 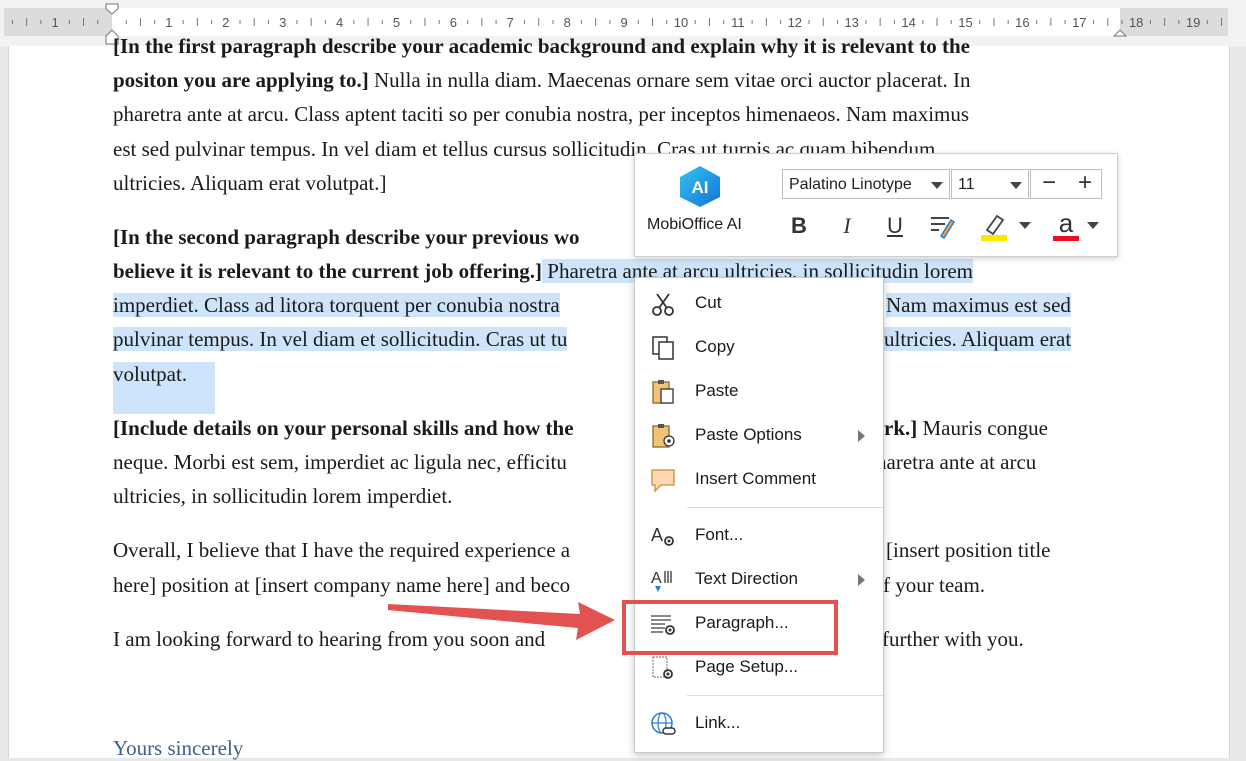 I want to click on link-icon, so click(x=663, y=723).